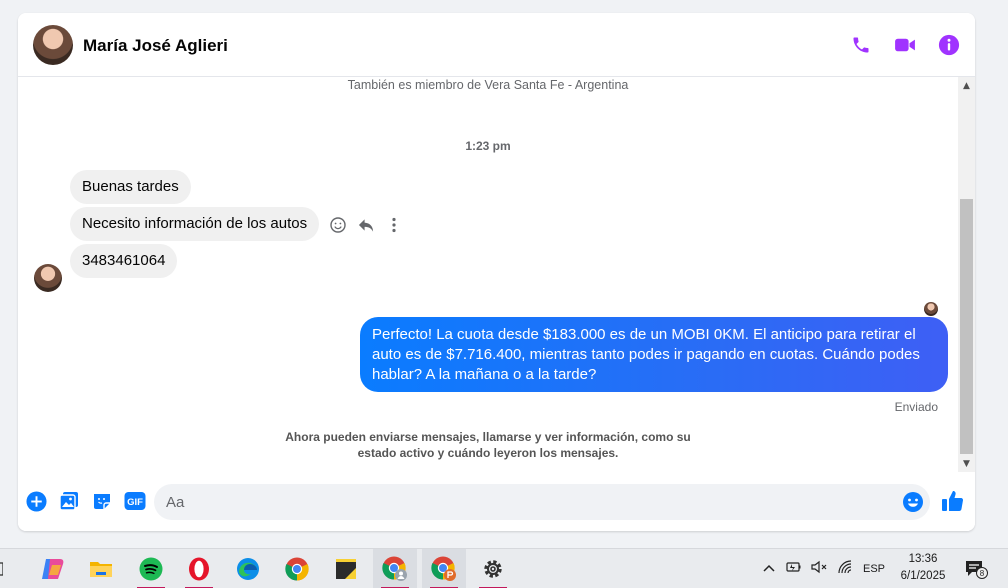  I want to click on scrollbar: ▲ ▼, so click(966, 274).